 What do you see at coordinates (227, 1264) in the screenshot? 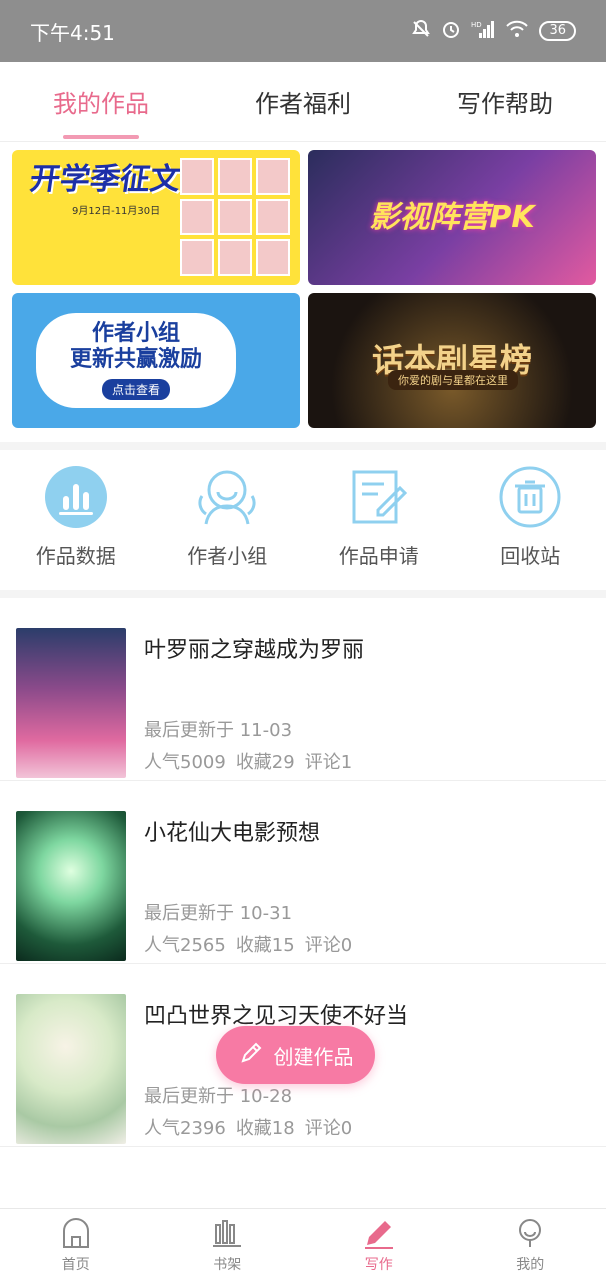
I see `nav-label: 书架` at bounding box center [227, 1264].